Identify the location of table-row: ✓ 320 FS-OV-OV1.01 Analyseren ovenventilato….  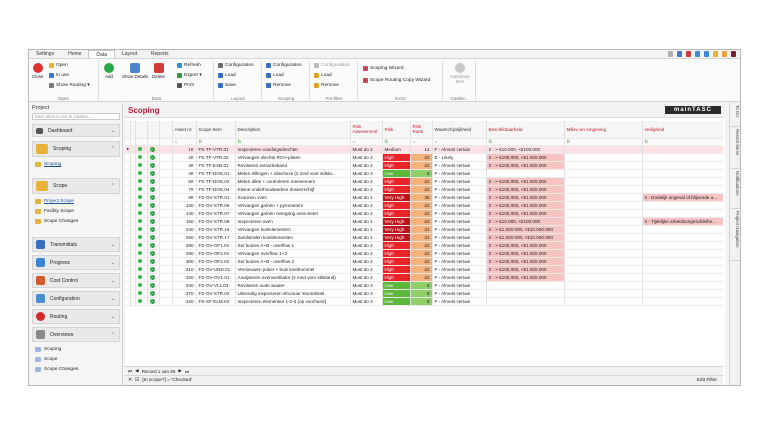
(424, 277).